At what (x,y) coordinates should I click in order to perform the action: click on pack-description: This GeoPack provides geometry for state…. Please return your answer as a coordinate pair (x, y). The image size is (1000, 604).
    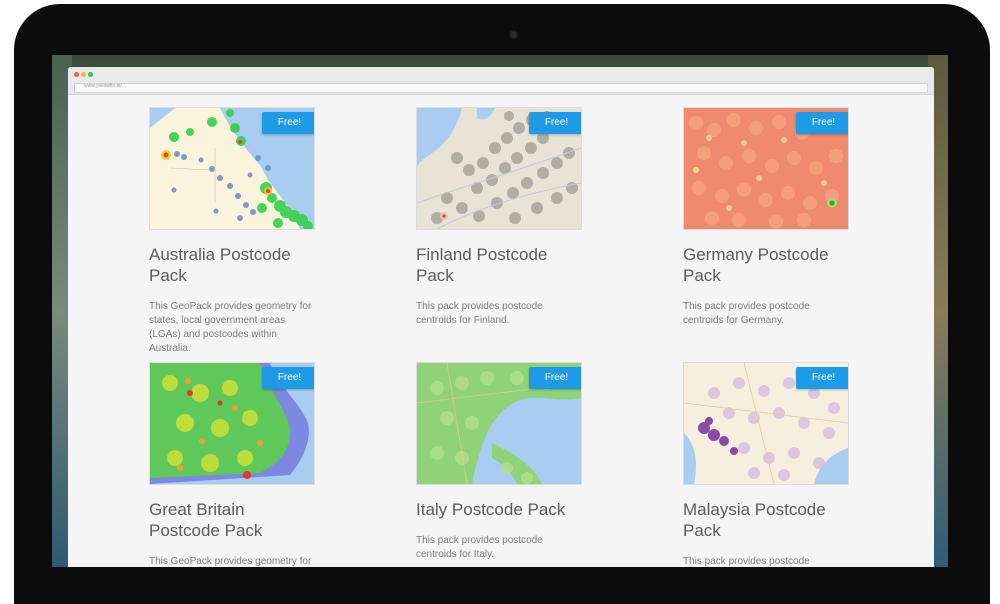
    Looking at the image, I should click on (230, 327).